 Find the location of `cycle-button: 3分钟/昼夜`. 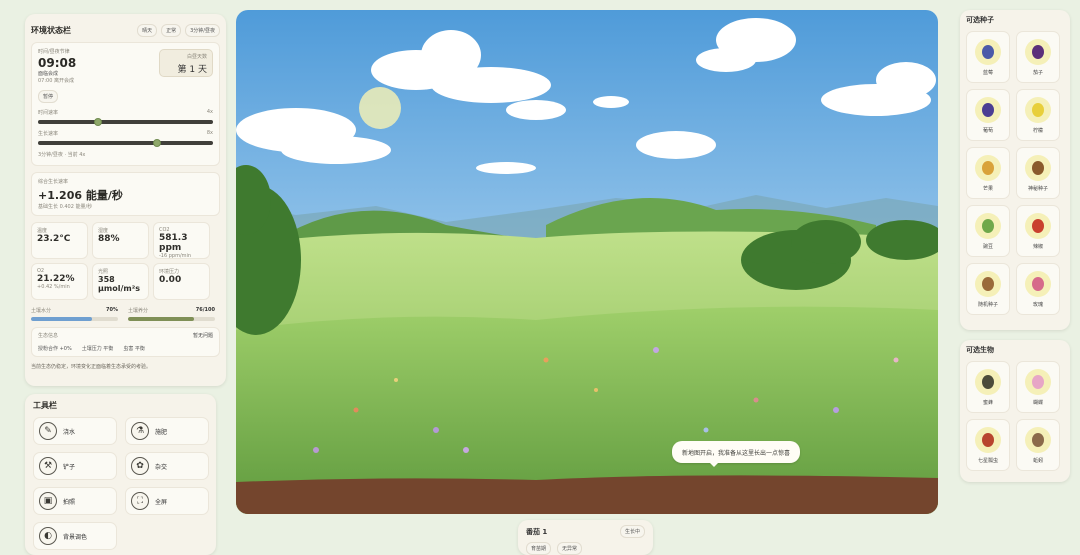

cycle-button: 3分钟/昼夜 is located at coordinates (202, 30).